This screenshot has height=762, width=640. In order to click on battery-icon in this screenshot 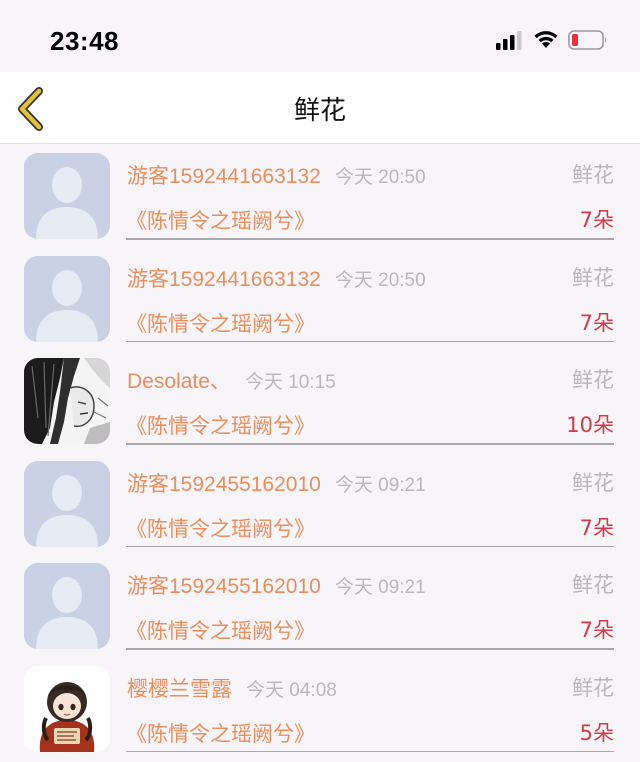, I will do `click(587, 40)`.